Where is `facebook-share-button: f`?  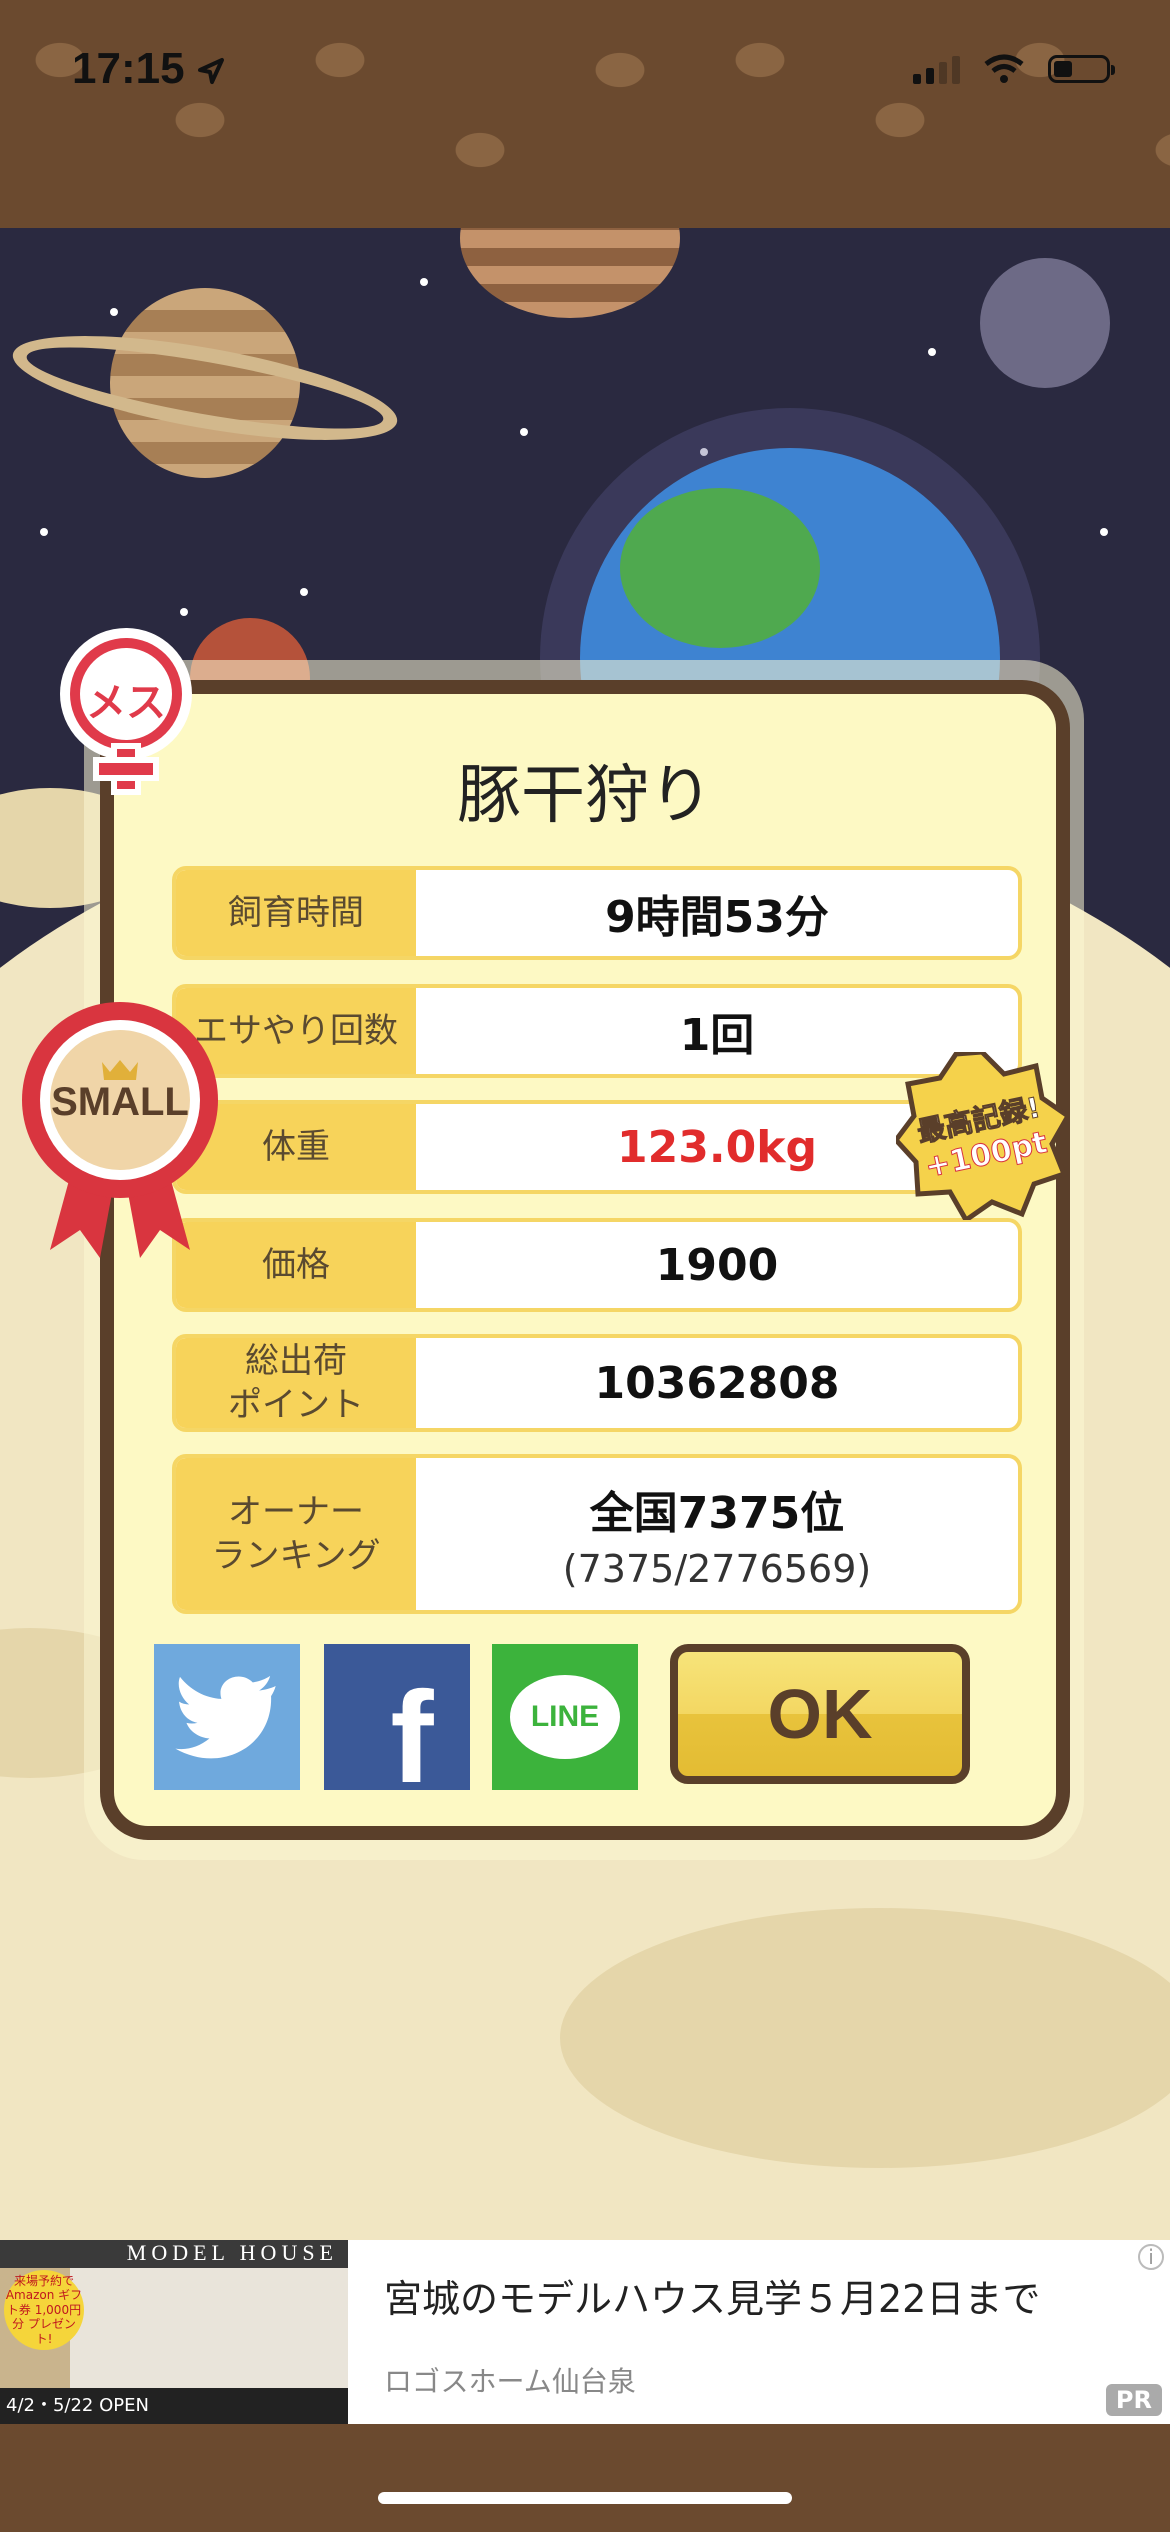 facebook-share-button: f is located at coordinates (397, 1727).